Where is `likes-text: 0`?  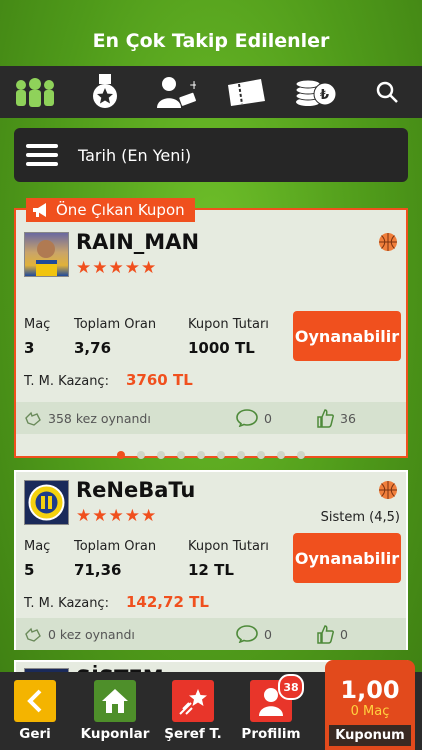
likes-text: 0 is located at coordinates (344, 634).